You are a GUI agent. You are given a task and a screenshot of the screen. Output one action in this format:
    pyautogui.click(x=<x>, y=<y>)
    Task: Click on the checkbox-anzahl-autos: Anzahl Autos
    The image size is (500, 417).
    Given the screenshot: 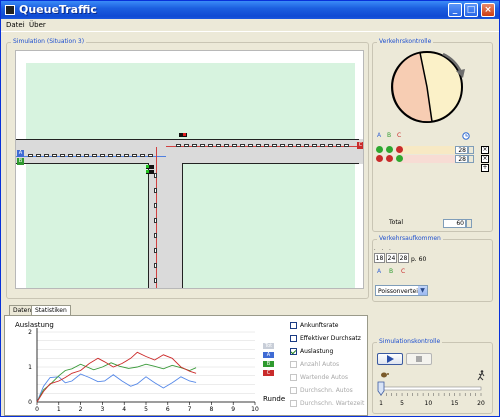 What is the action you would take?
    pyautogui.click(x=314, y=364)
    